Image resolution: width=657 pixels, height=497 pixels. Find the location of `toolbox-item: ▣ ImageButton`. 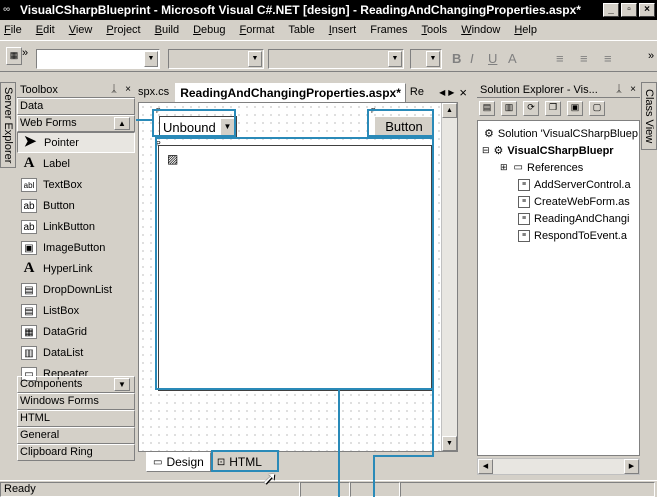

toolbox-item: ▣ ImageButton is located at coordinates (76, 247).